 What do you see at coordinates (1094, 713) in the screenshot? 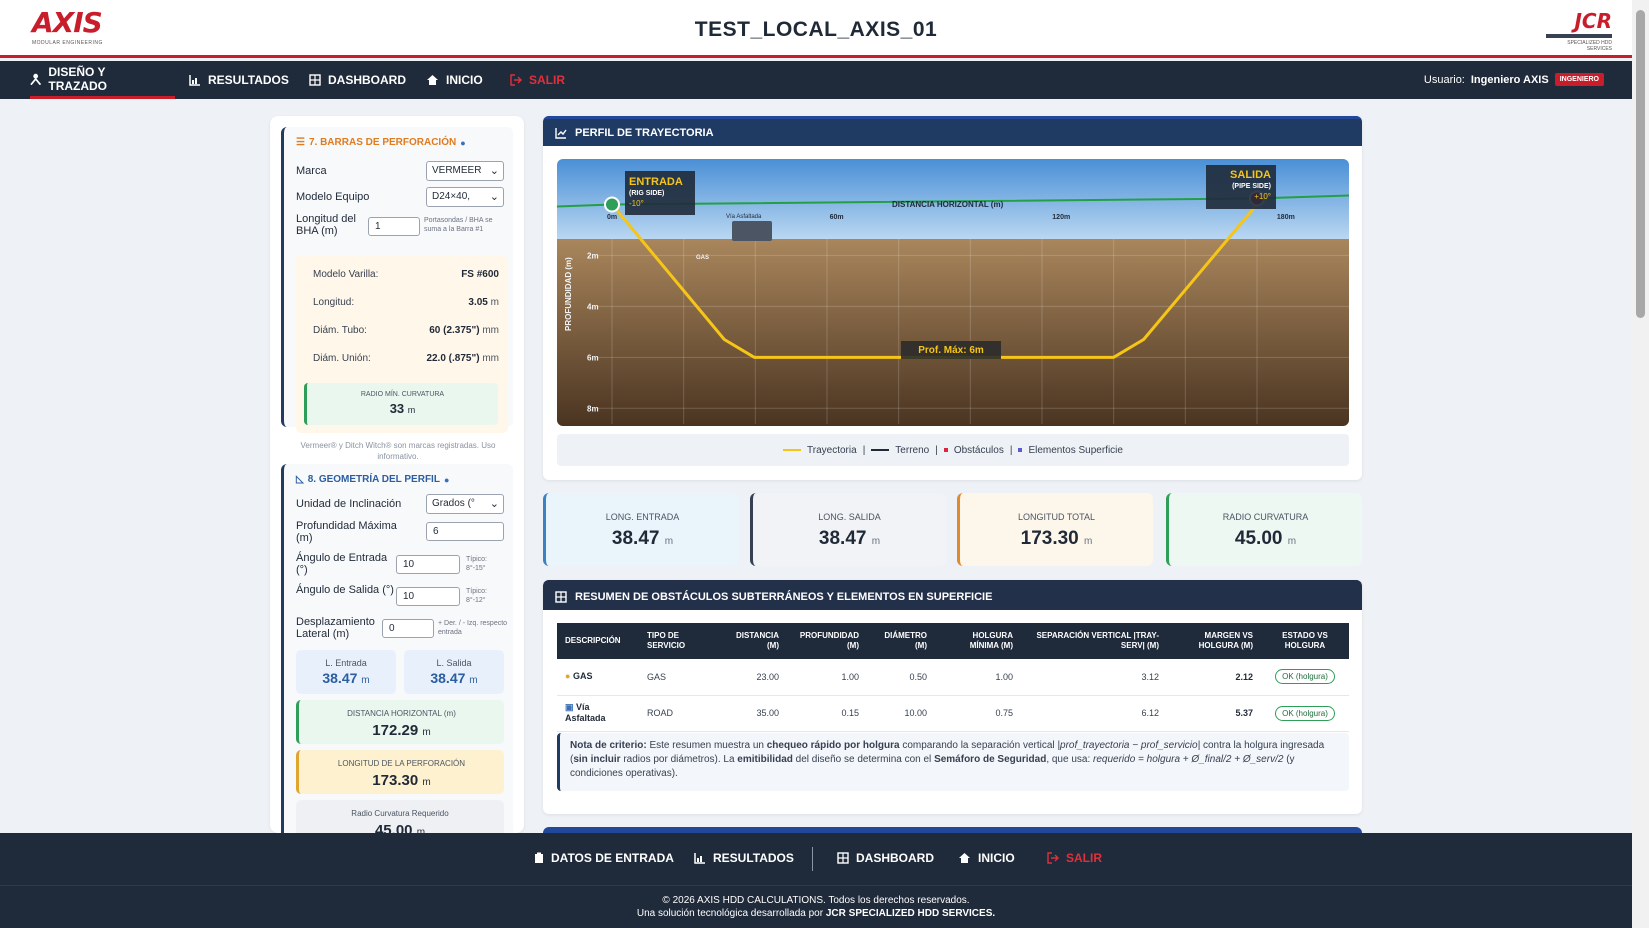
I see `cell-separacion: 6.12` at bounding box center [1094, 713].